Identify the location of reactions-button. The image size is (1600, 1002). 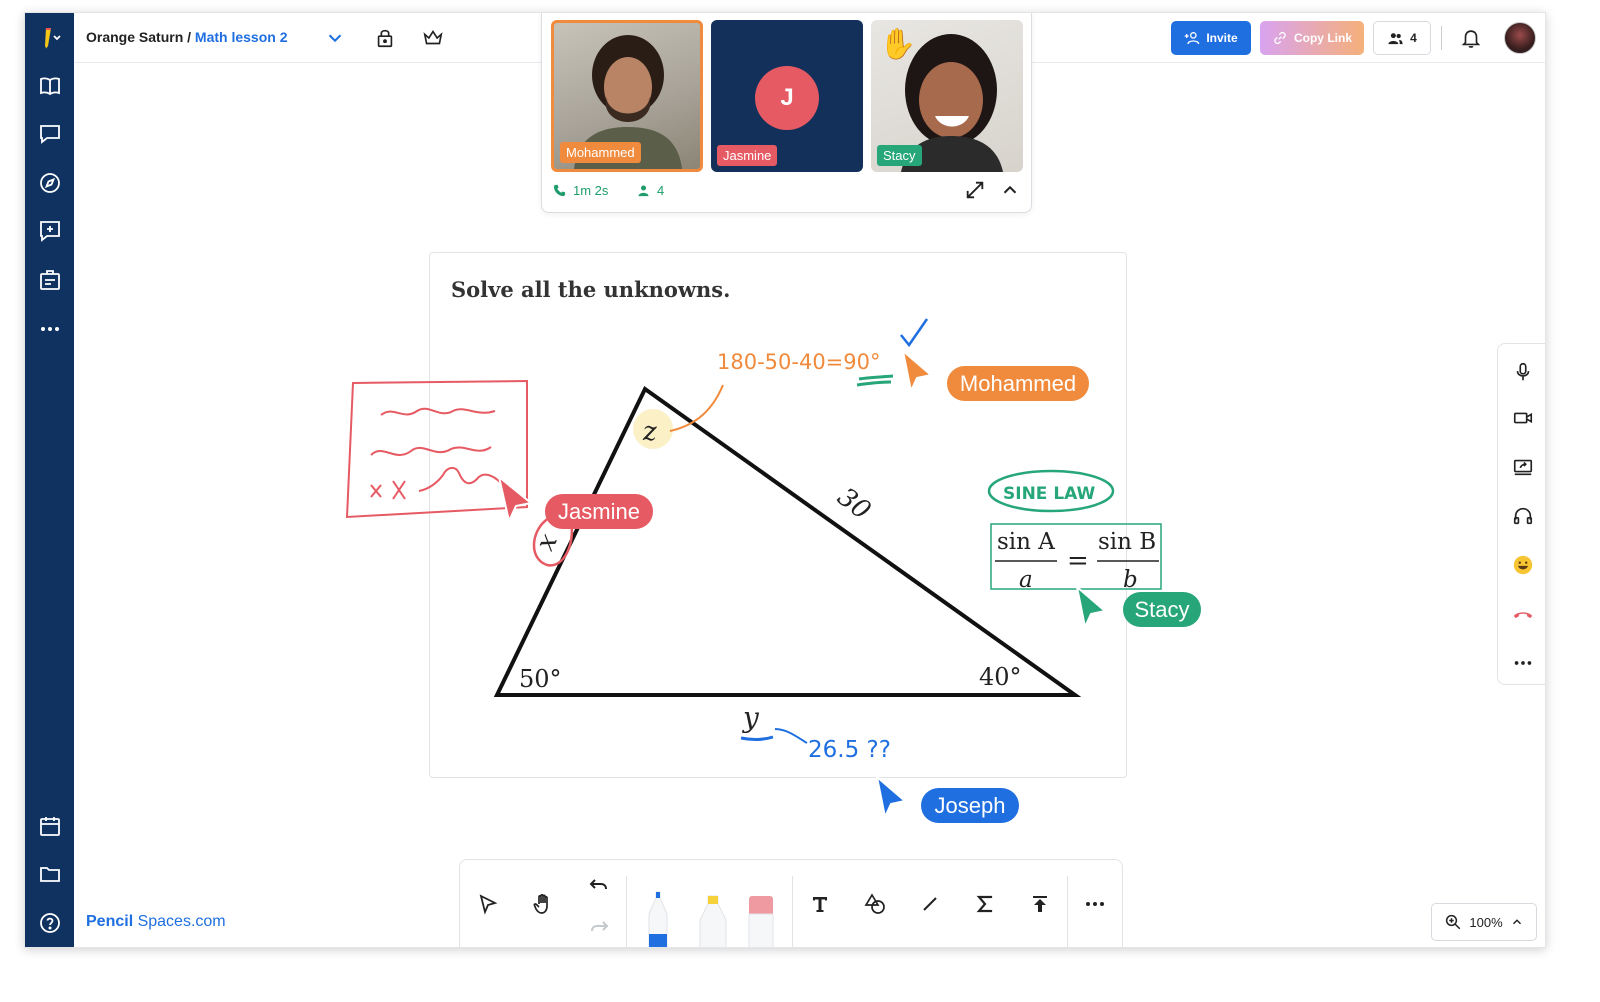
(1521, 565).